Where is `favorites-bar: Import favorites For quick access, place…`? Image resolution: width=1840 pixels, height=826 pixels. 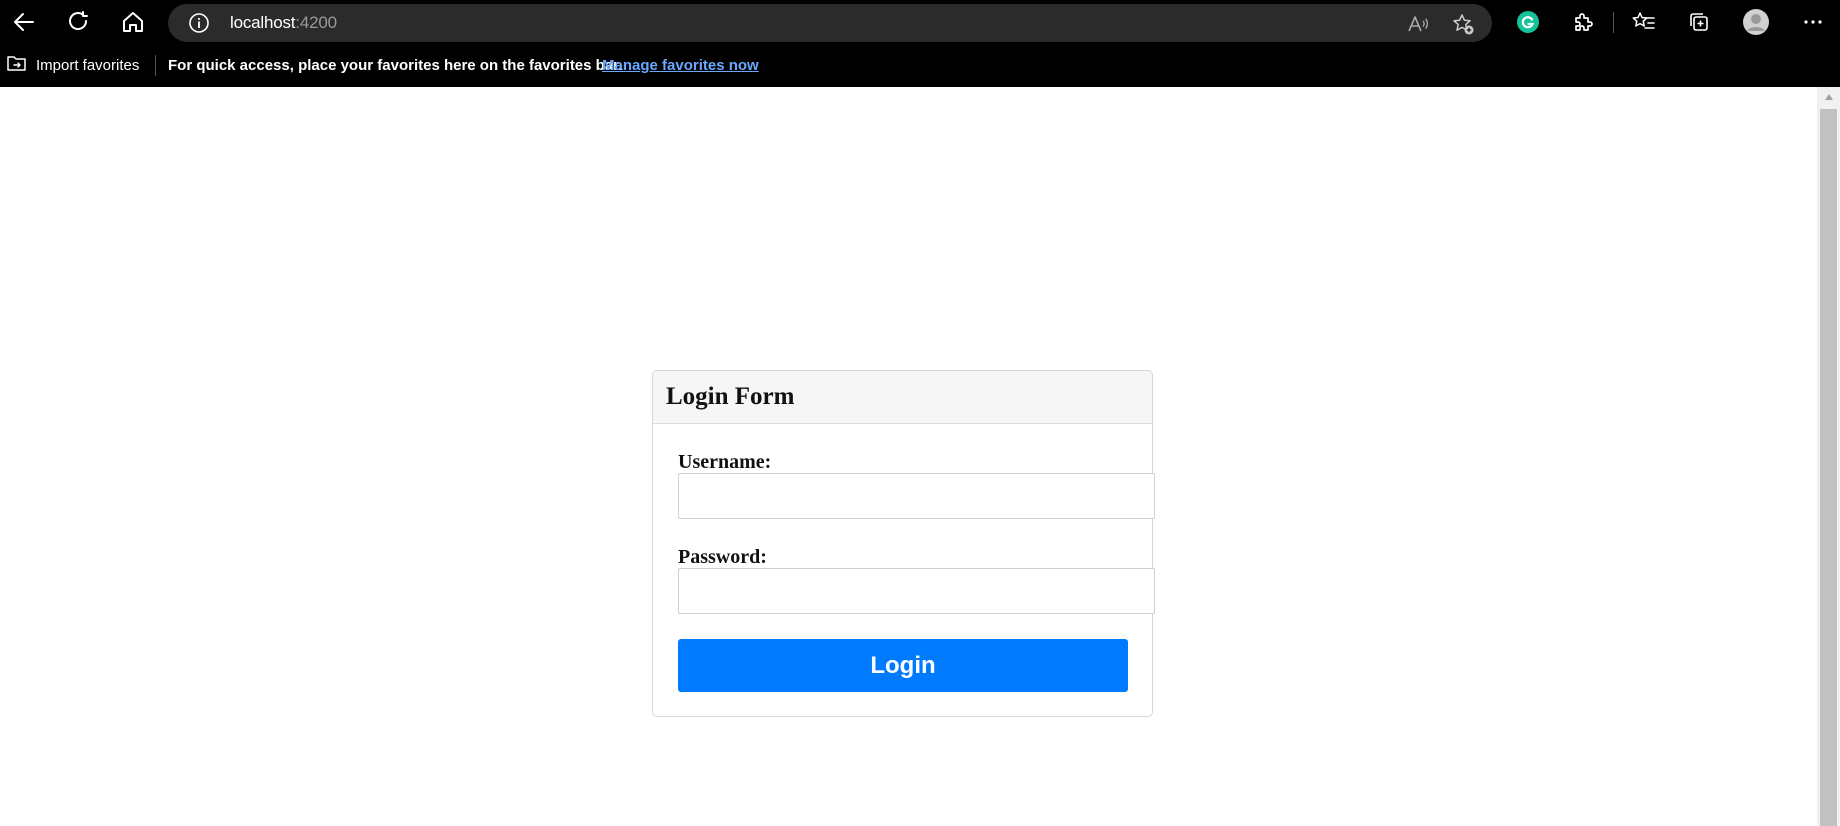 favorites-bar: Import favorites For quick access, place… is located at coordinates (920, 65).